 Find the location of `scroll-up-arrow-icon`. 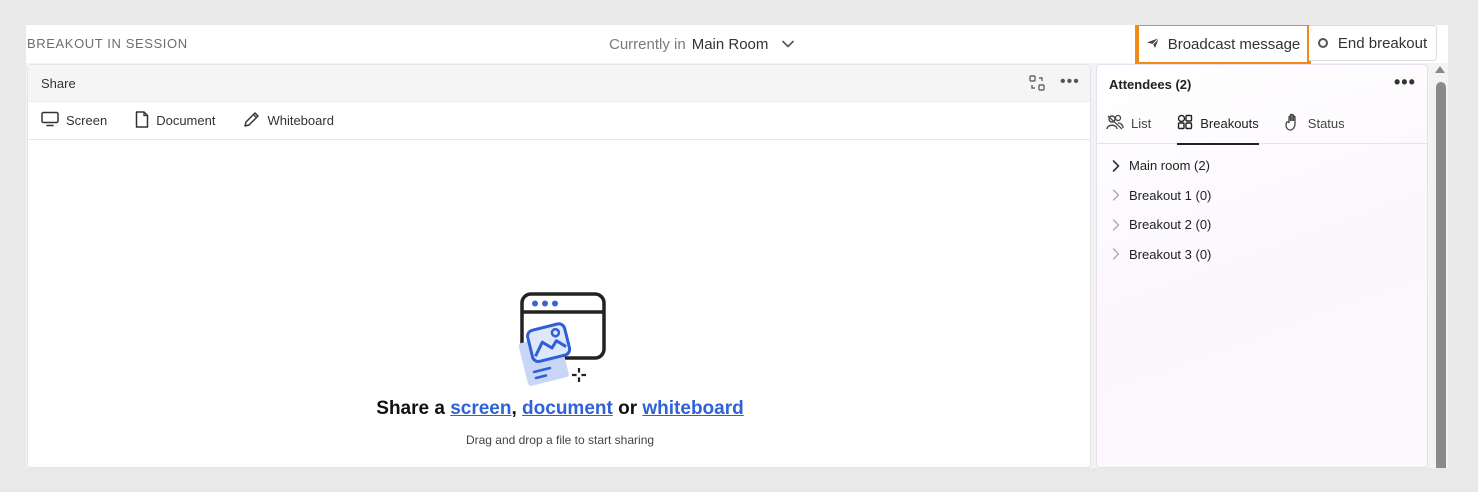

scroll-up-arrow-icon is located at coordinates (1440, 69).